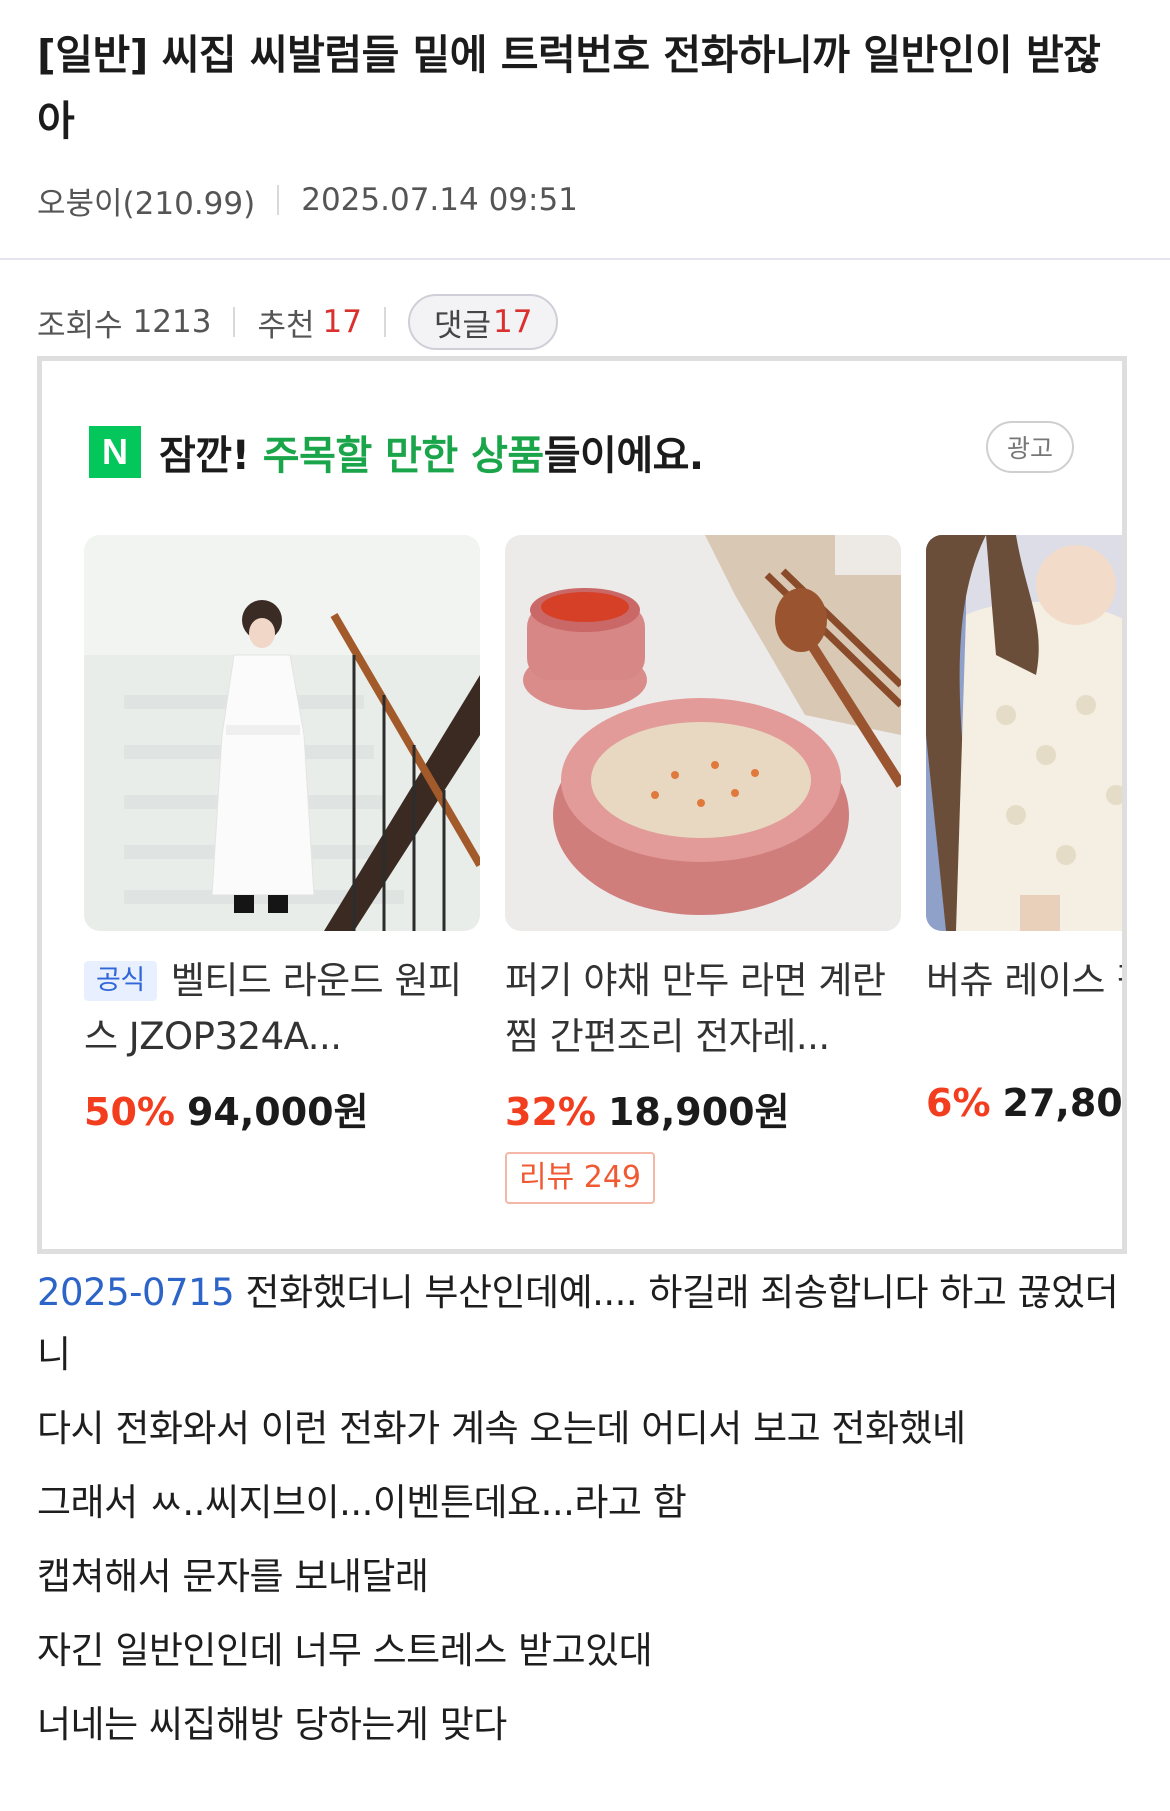  I want to click on dress-photo-icon, so click(282, 733).